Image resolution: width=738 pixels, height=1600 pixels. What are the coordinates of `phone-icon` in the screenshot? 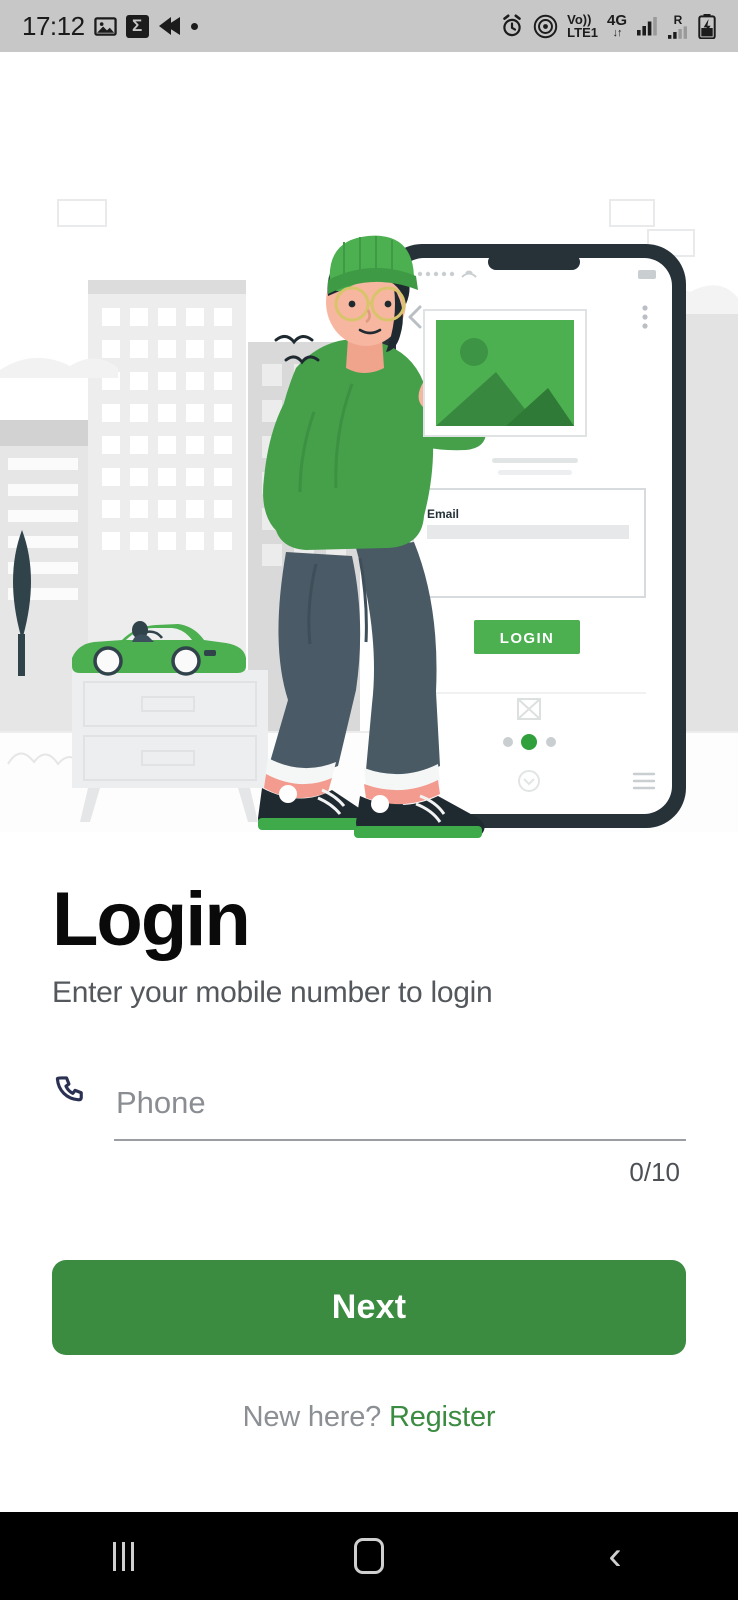 It's located at (83, 1107).